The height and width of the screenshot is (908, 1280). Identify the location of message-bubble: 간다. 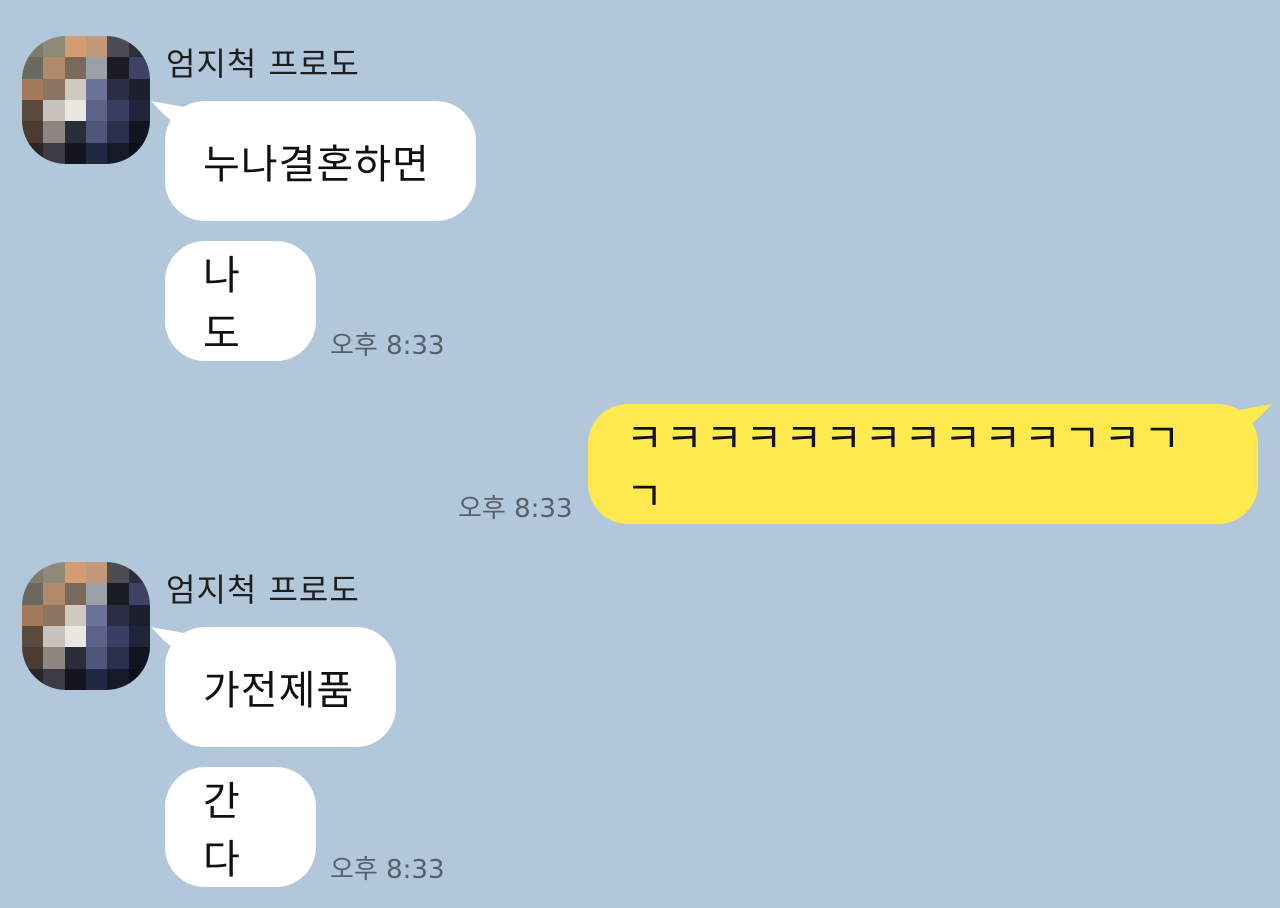
(240, 827).